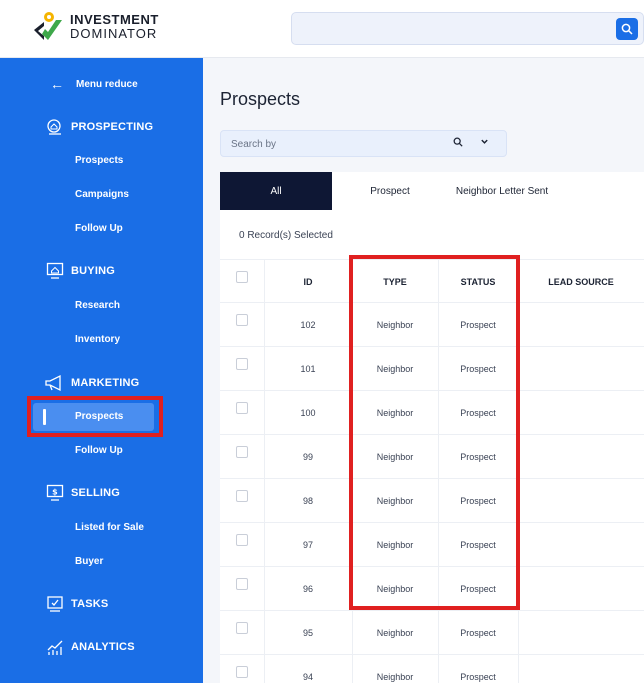 Image resolution: width=644 pixels, height=683 pixels. I want to click on sidebar-section-selling: $ SELLING, so click(83, 493).